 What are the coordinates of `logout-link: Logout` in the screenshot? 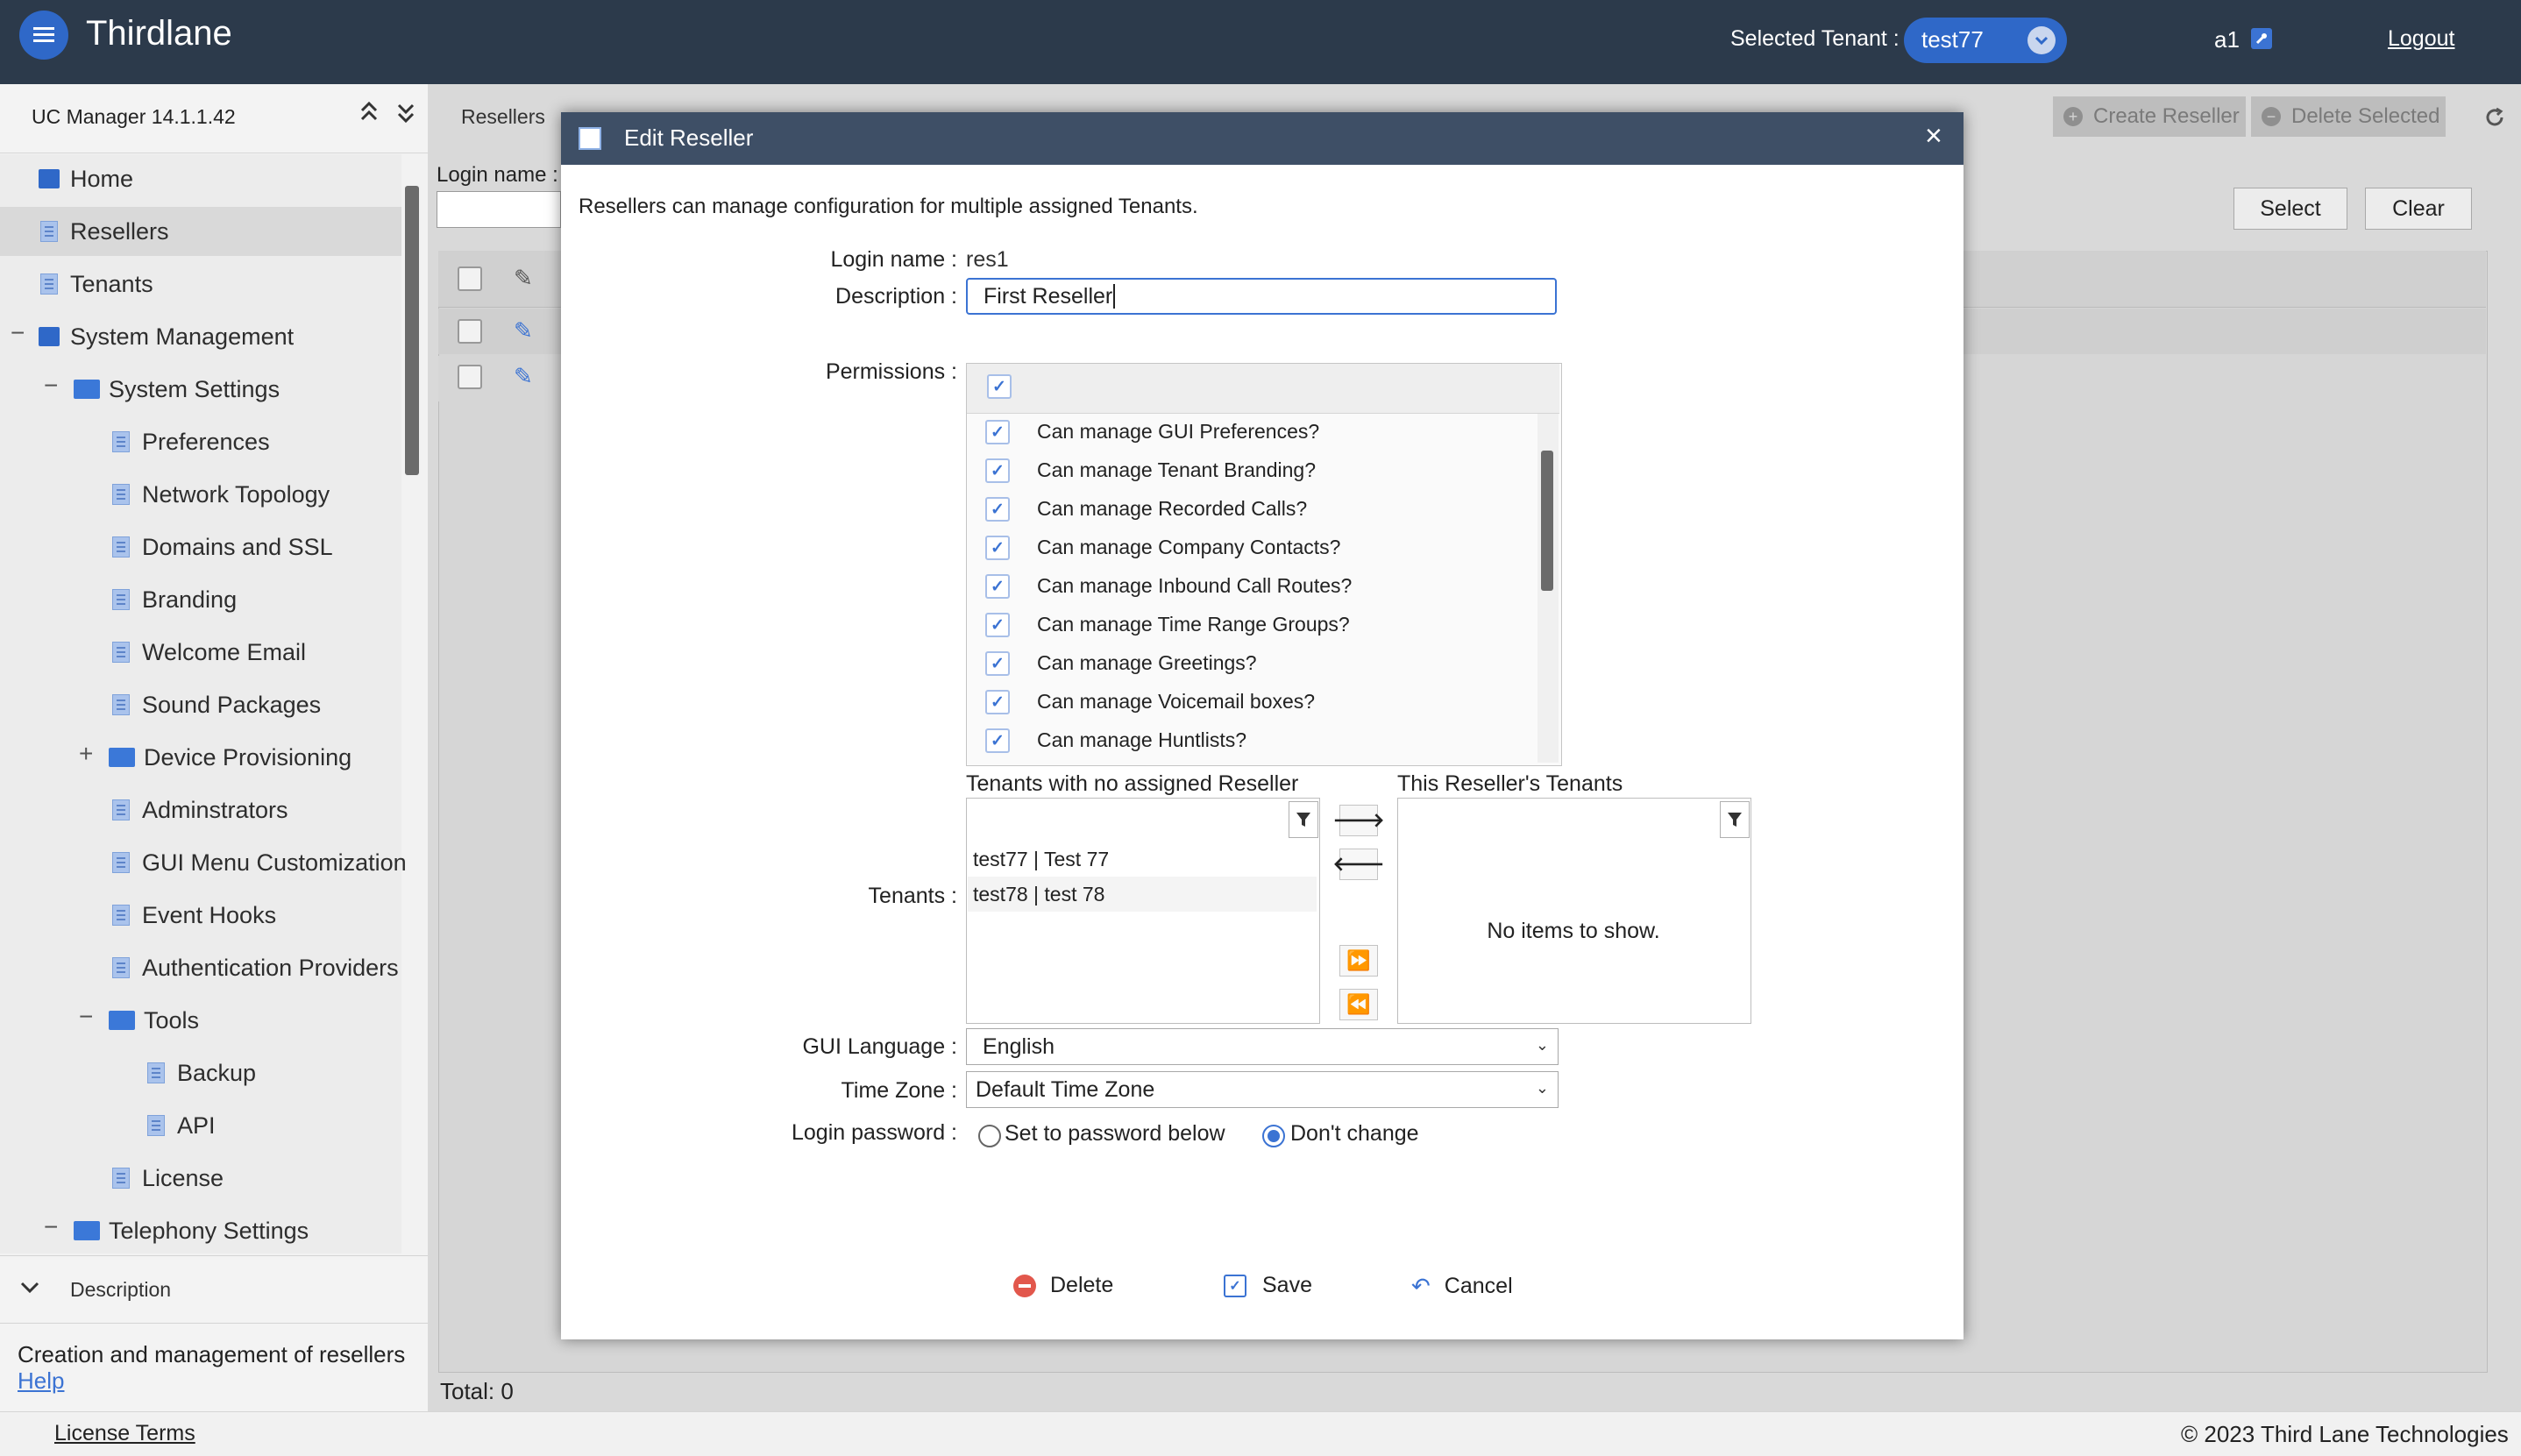 It's located at (2421, 39).